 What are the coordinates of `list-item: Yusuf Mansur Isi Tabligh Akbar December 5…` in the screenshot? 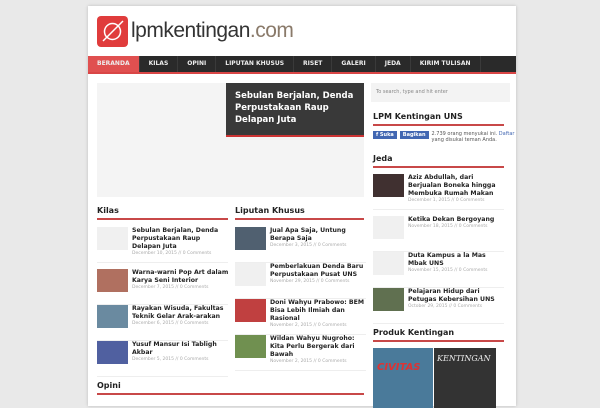 It's located at (162, 359).